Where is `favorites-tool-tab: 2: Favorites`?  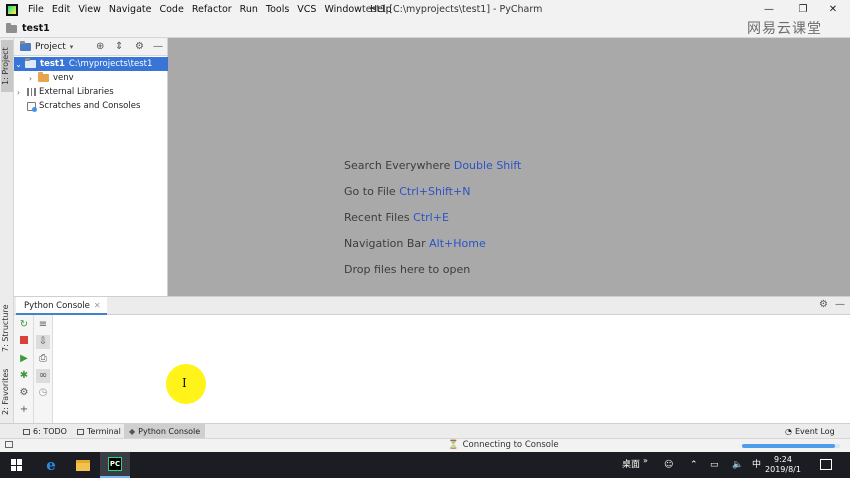 favorites-tool-tab: 2: Favorites is located at coordinates (7, 392).